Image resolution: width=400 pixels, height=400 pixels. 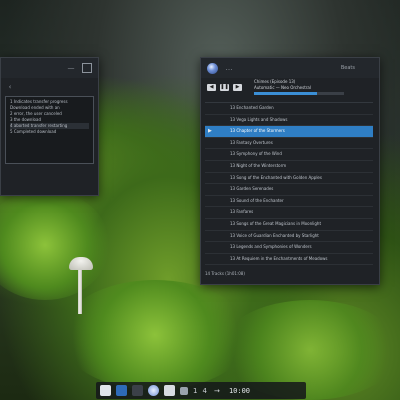 I want to click on playback-progress-bar, so click(x=299, y=93).